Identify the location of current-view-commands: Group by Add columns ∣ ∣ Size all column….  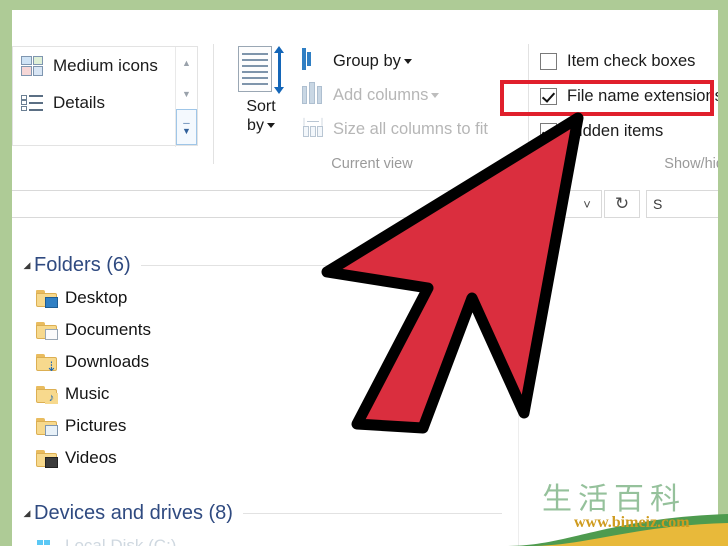
(410, 95).